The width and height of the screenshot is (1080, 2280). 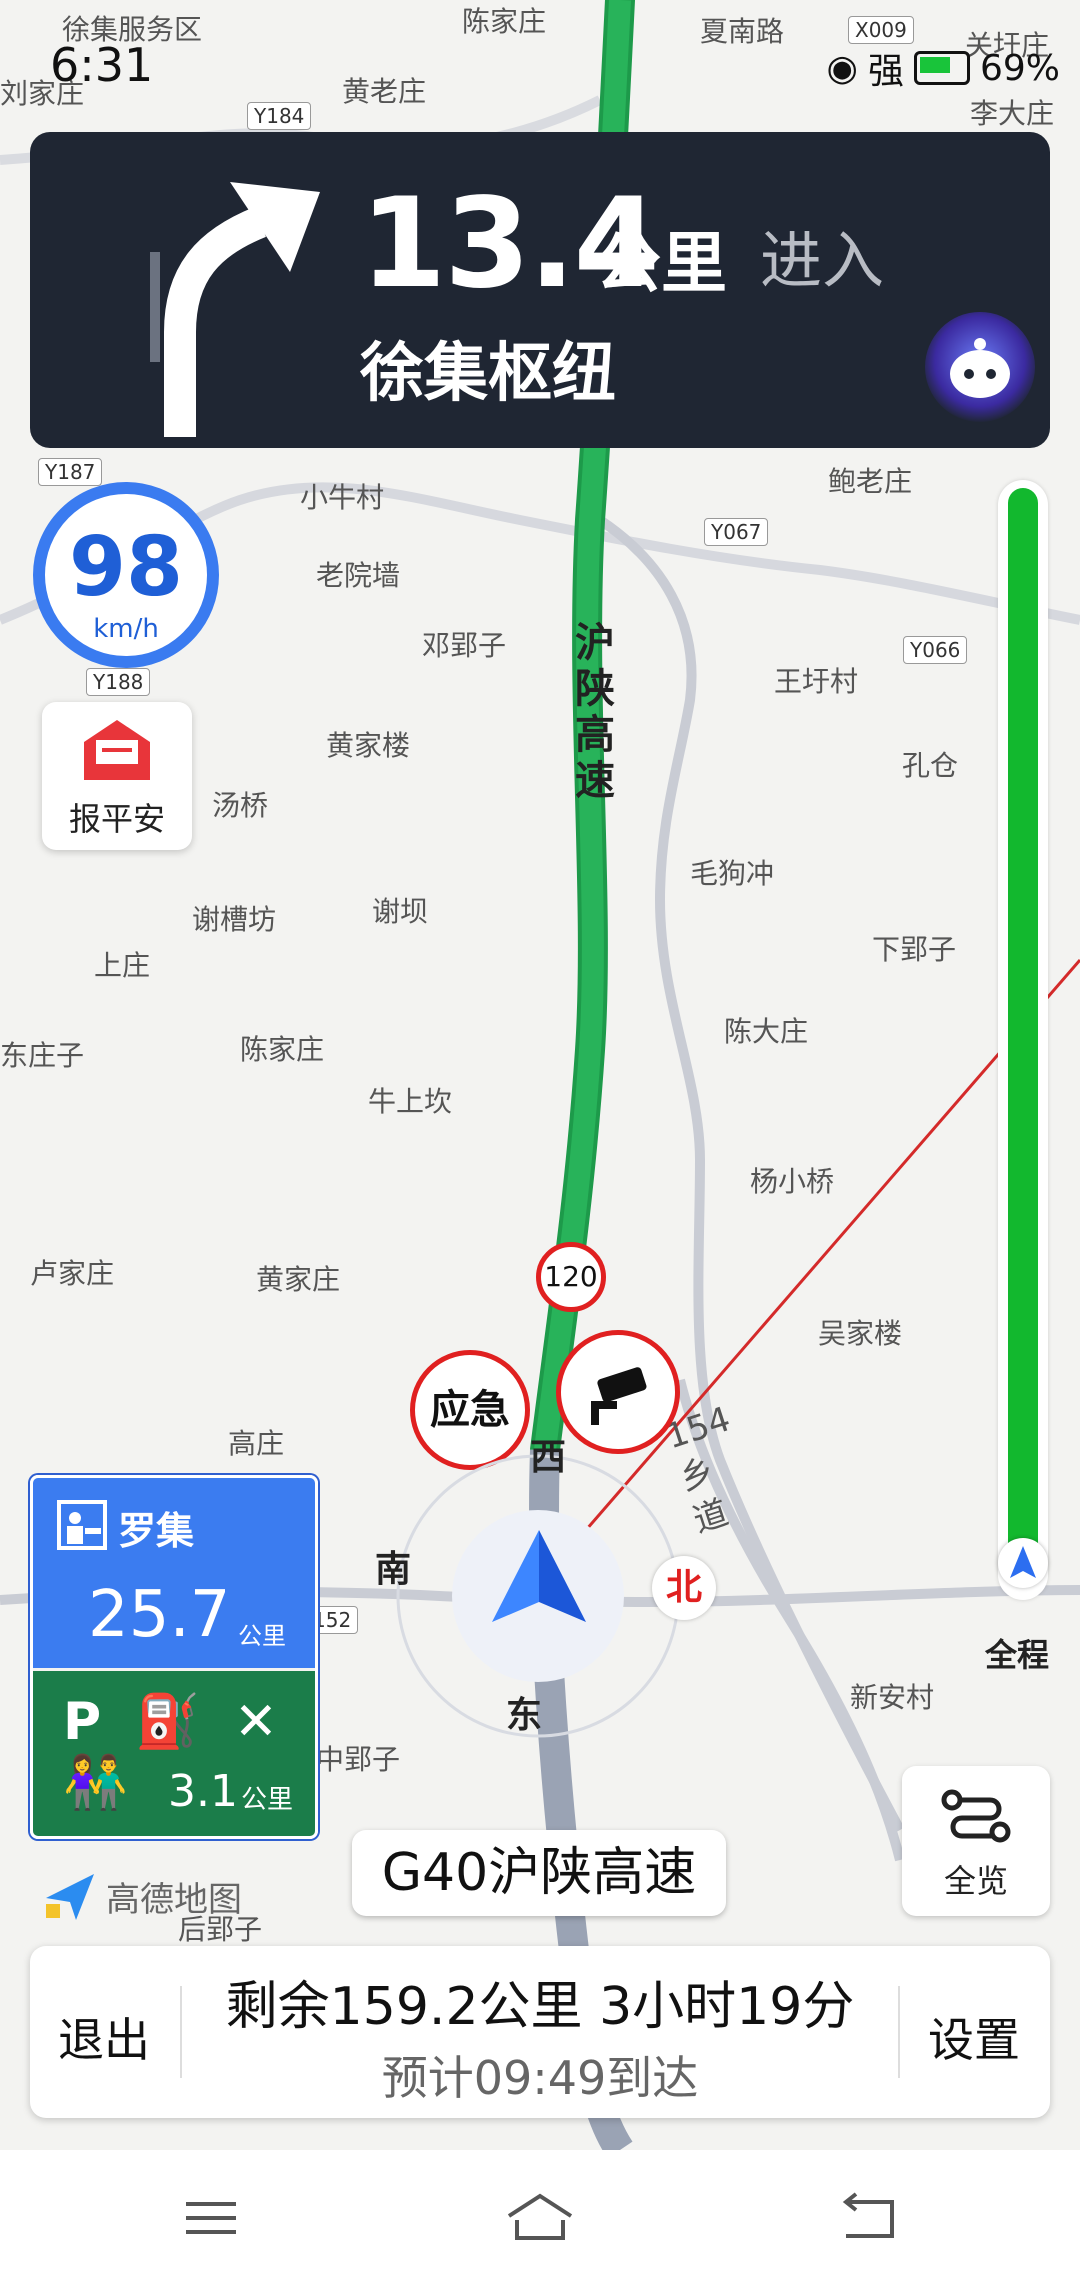 I want to click on service-amenities: P ⛽ ✕ 👫 3.1 公里, so click(x=174, y=1753).